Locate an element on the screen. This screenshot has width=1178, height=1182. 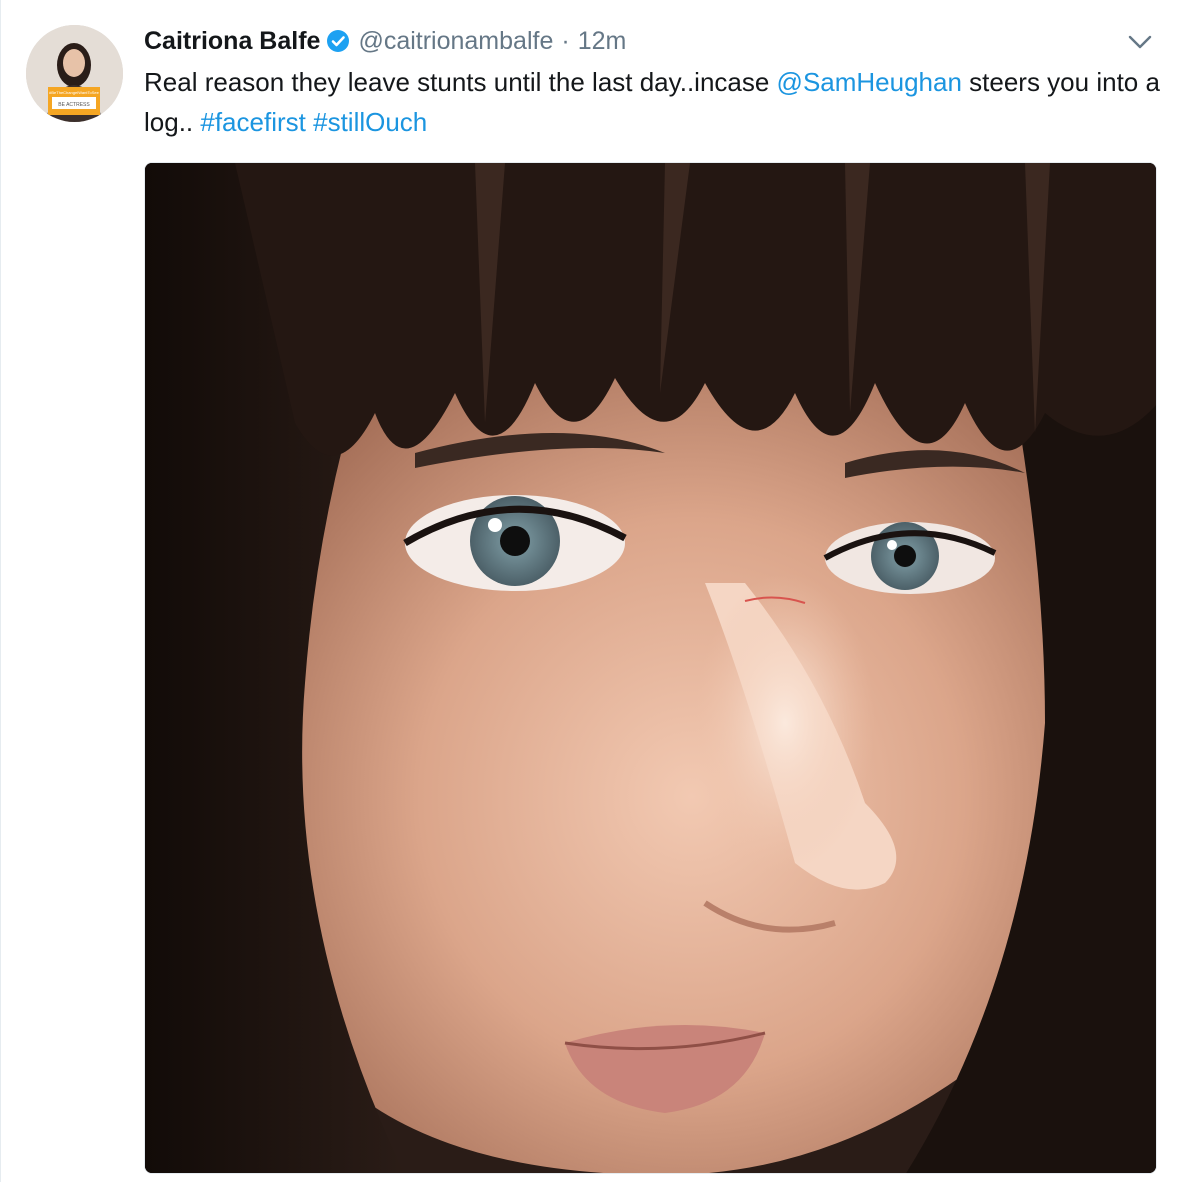
mention-link: @SamHeughan is located at coordinates (869, 82).